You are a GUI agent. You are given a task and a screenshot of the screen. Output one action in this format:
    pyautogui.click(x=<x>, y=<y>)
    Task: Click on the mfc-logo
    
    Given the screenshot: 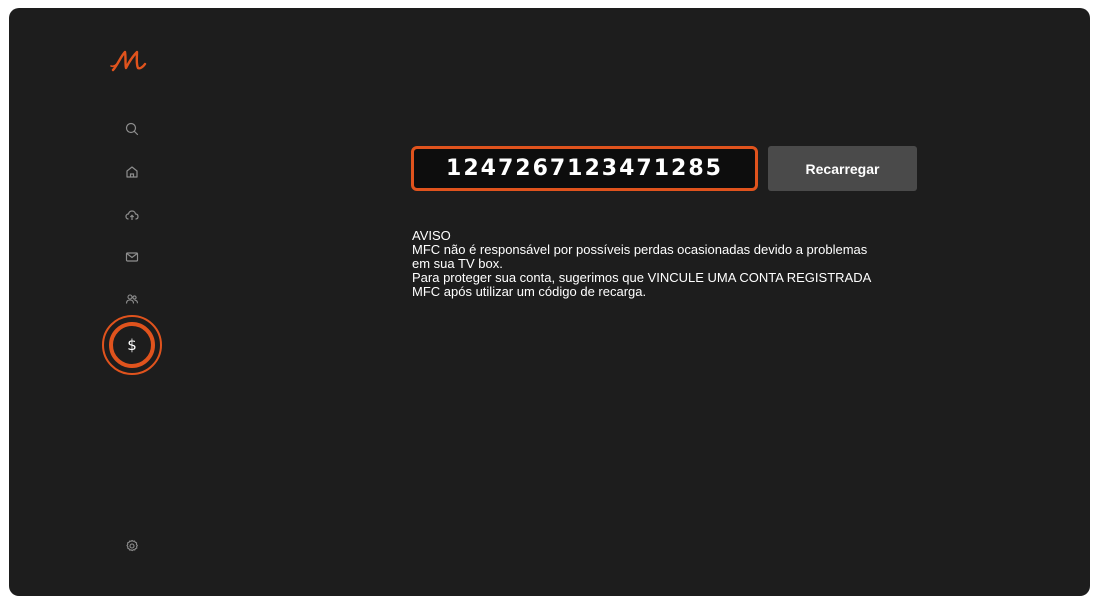 What is the action you would take?
    pyautogui.click(x=132, y=60)
    